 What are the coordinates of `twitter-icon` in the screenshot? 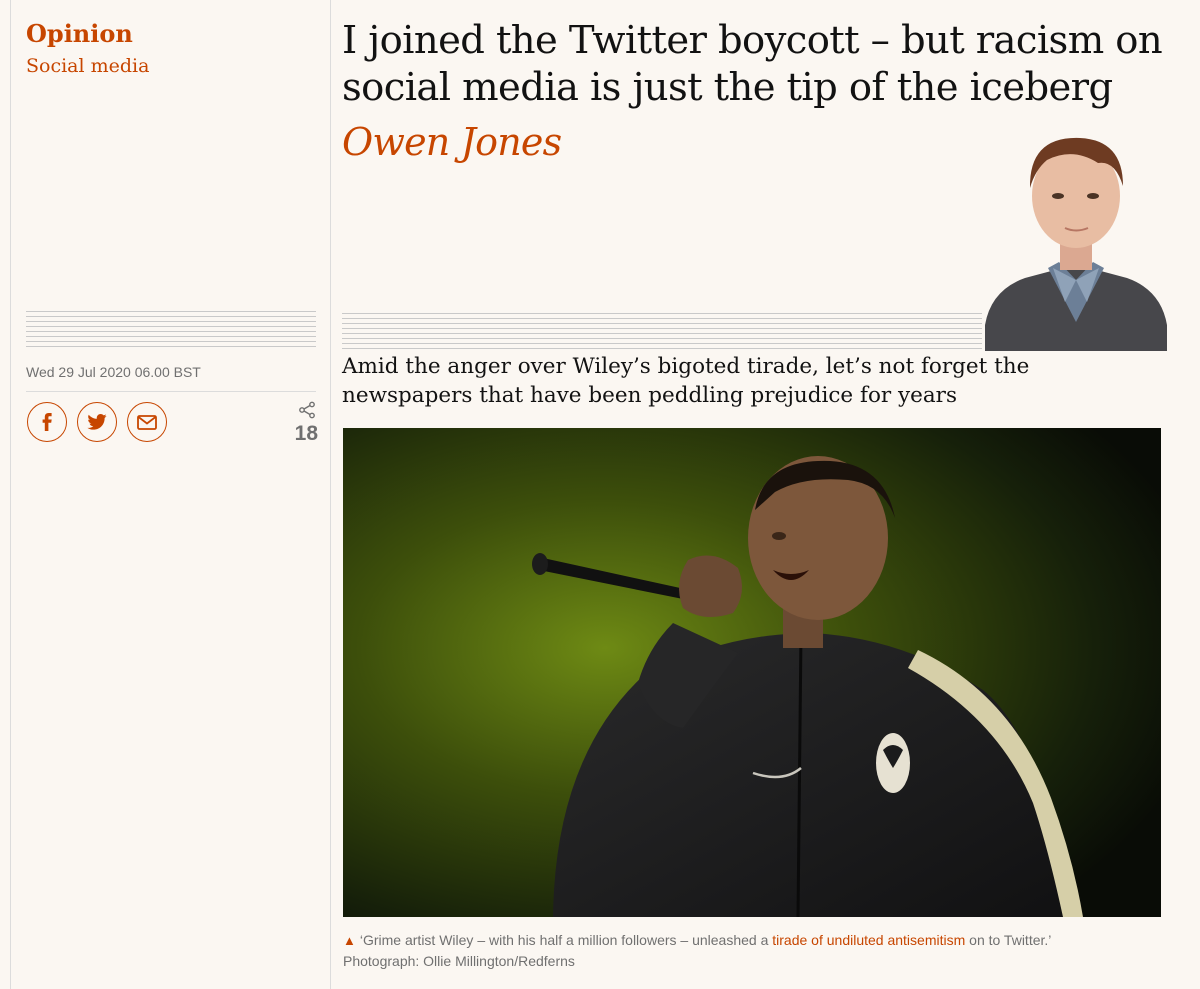 It's located at (97, 422).